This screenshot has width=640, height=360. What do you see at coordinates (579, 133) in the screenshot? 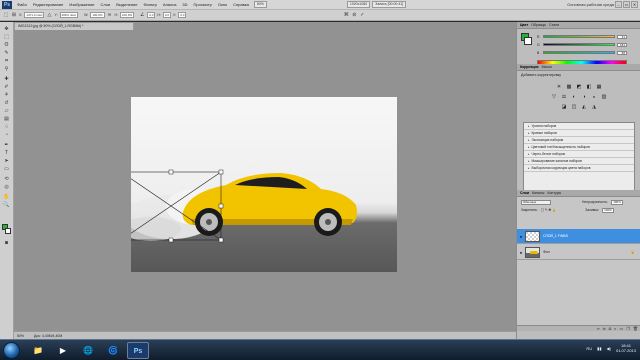
I see `preset-item: ▸ Кривые наборов` at bounding box center [579, 133].